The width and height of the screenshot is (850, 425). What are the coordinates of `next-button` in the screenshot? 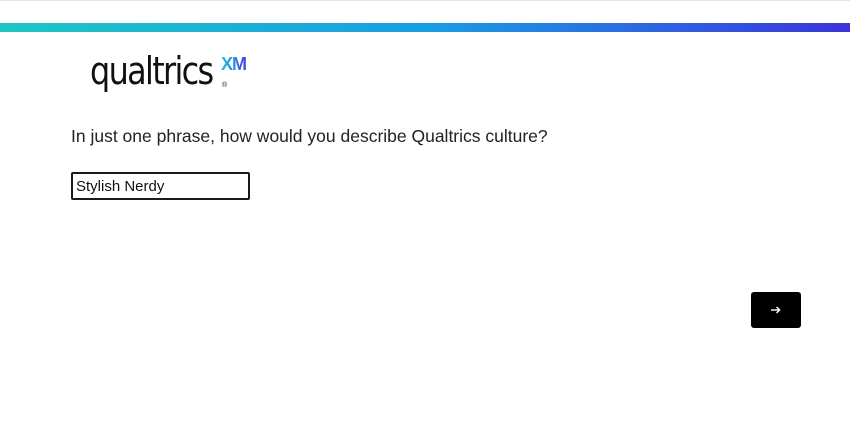 It's located at (776, 310).